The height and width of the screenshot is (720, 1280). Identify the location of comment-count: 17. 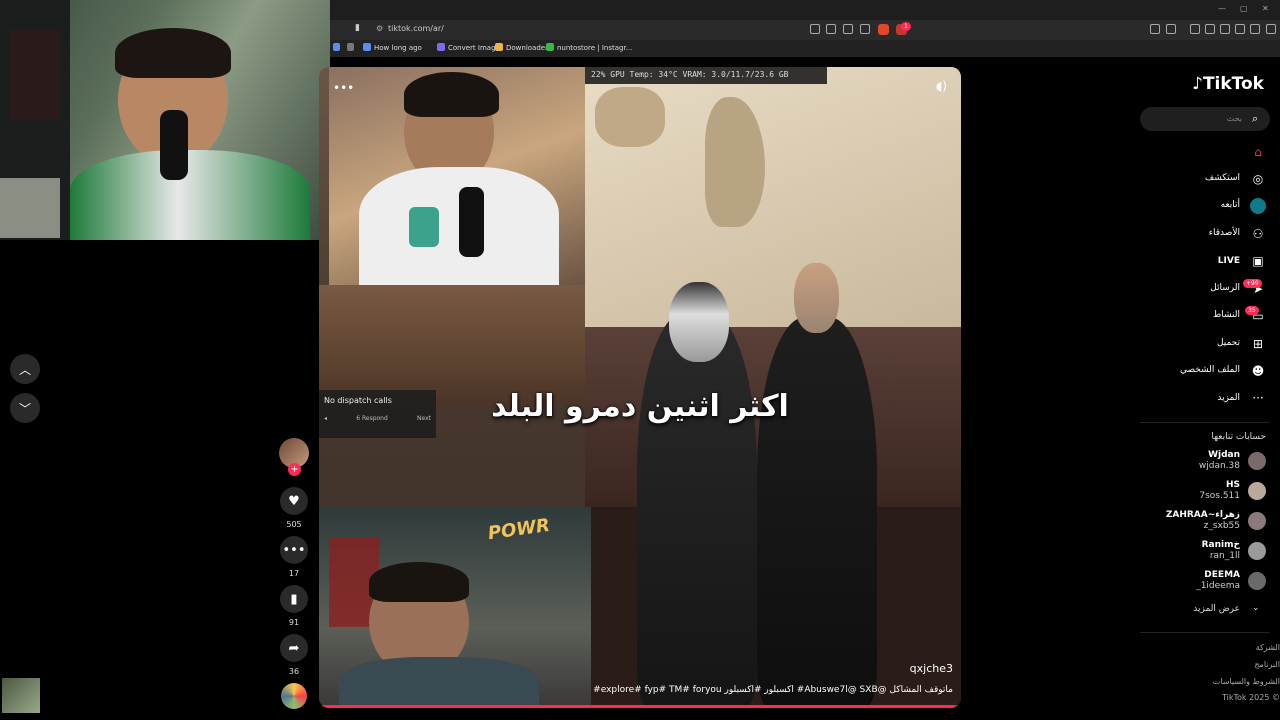
(294, 573).